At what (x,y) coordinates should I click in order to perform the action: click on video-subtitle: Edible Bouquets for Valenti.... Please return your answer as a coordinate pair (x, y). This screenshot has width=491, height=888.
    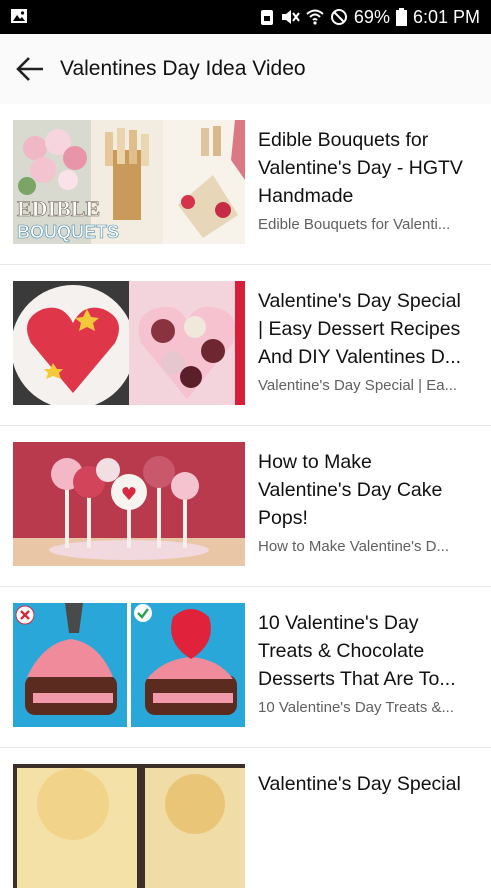
    Looking at the image, I should click on (354, 224).